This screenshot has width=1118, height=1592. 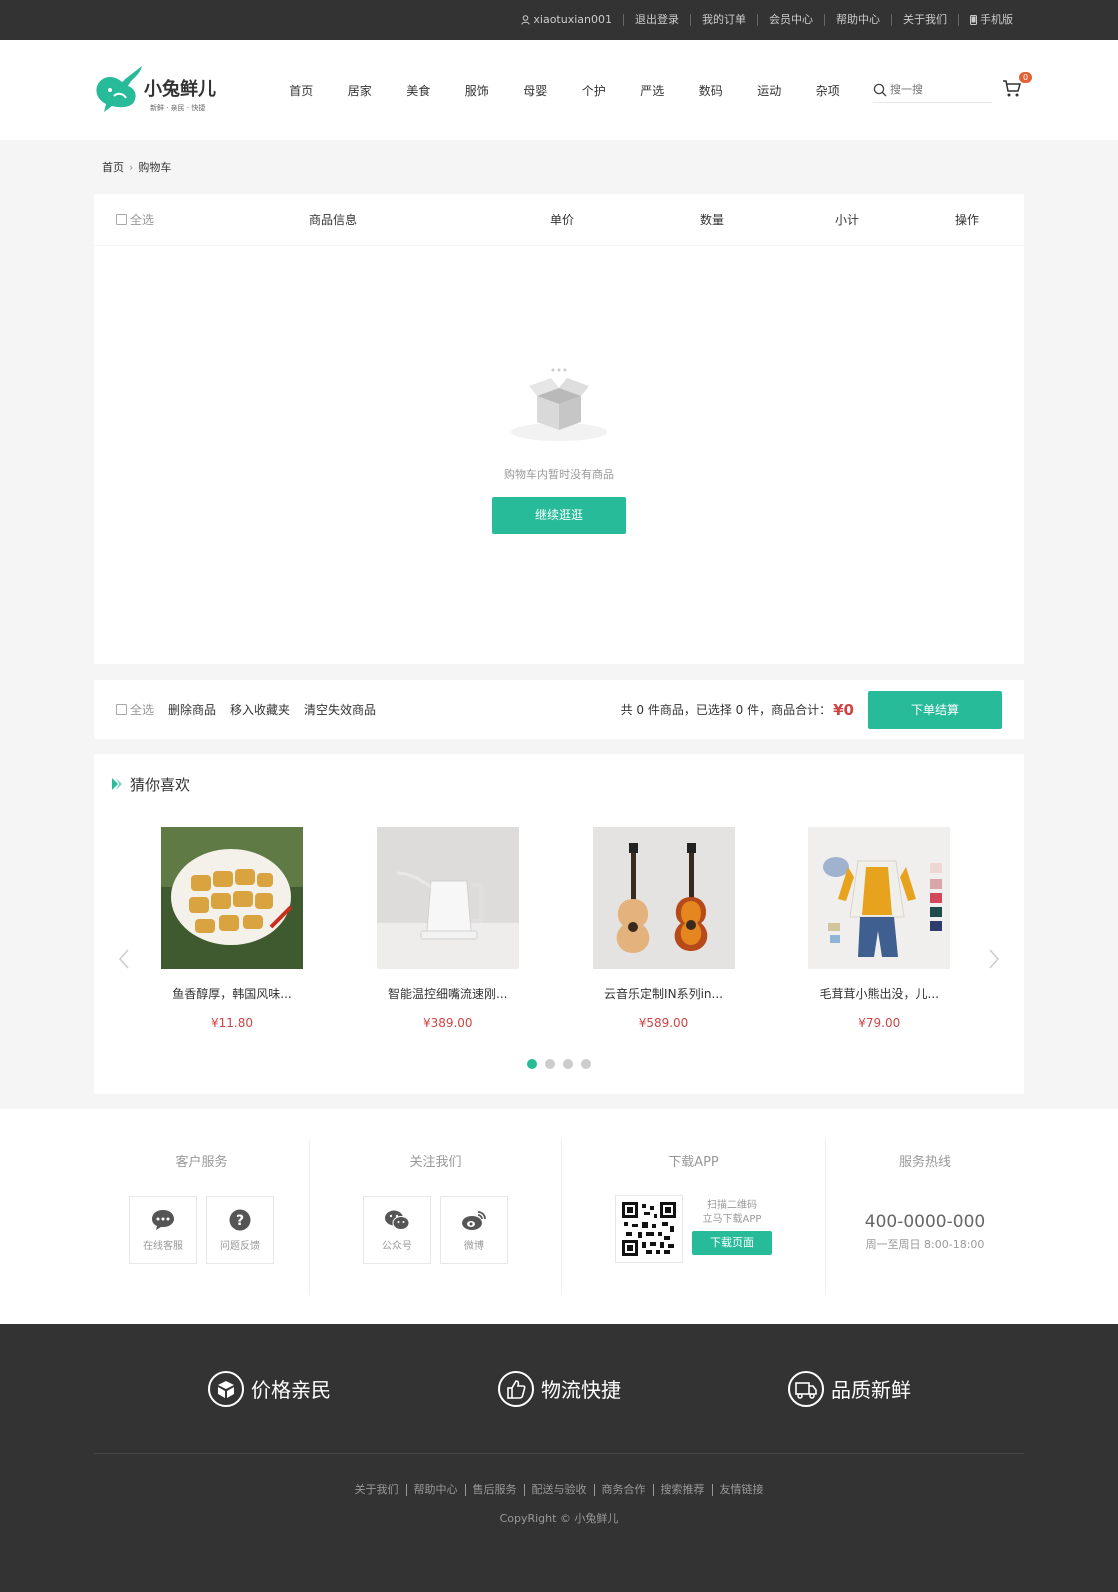 I want to click on recommend-item: 云音乐定制IN系列in... ¥589.00, so click(x=700, y=928).